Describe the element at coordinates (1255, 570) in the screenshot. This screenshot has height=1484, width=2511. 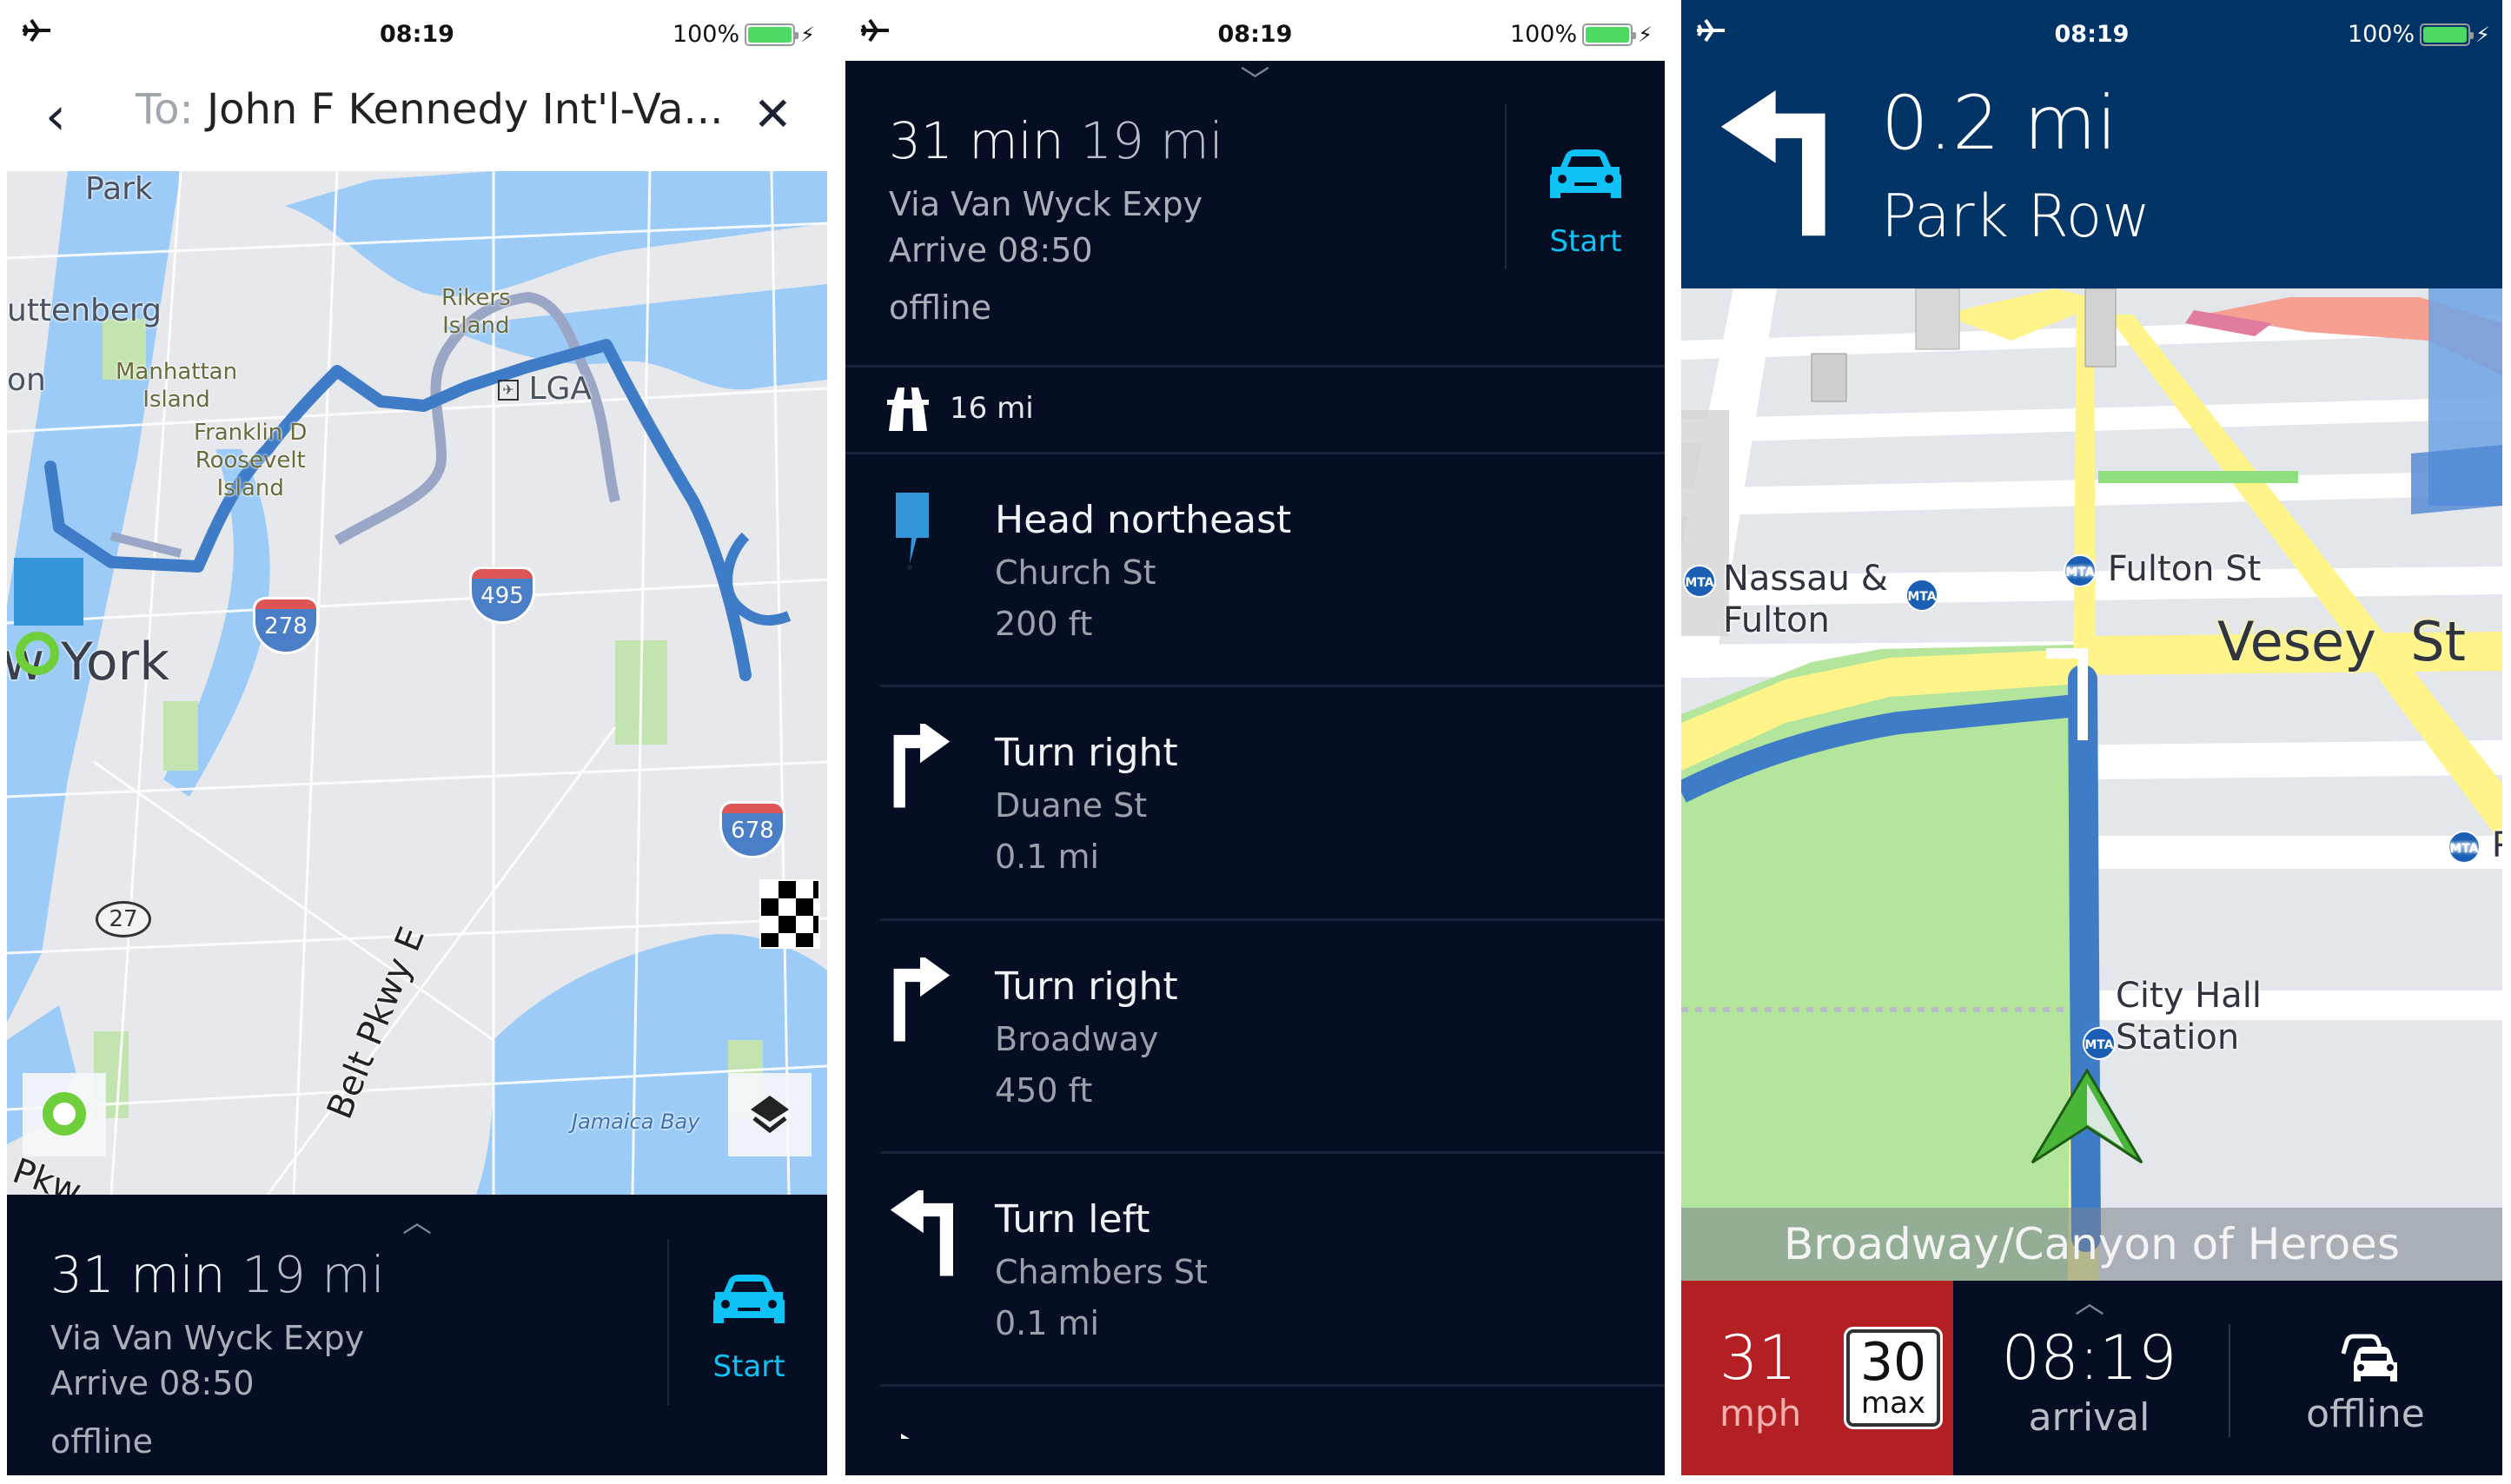
I see `maneuver-item: Head northeast Church St 200 ft` at that location.